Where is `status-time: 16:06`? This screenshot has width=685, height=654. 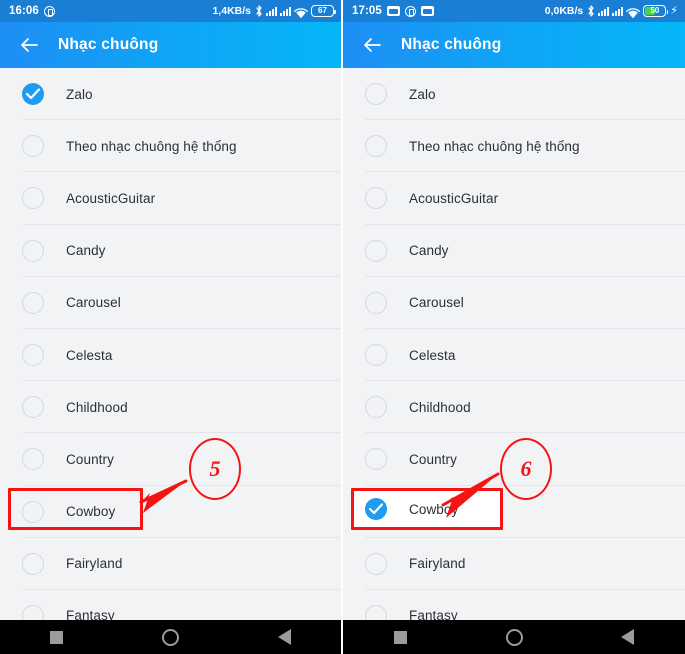
status-time: 16:06 is located at coordinates (24, 11).